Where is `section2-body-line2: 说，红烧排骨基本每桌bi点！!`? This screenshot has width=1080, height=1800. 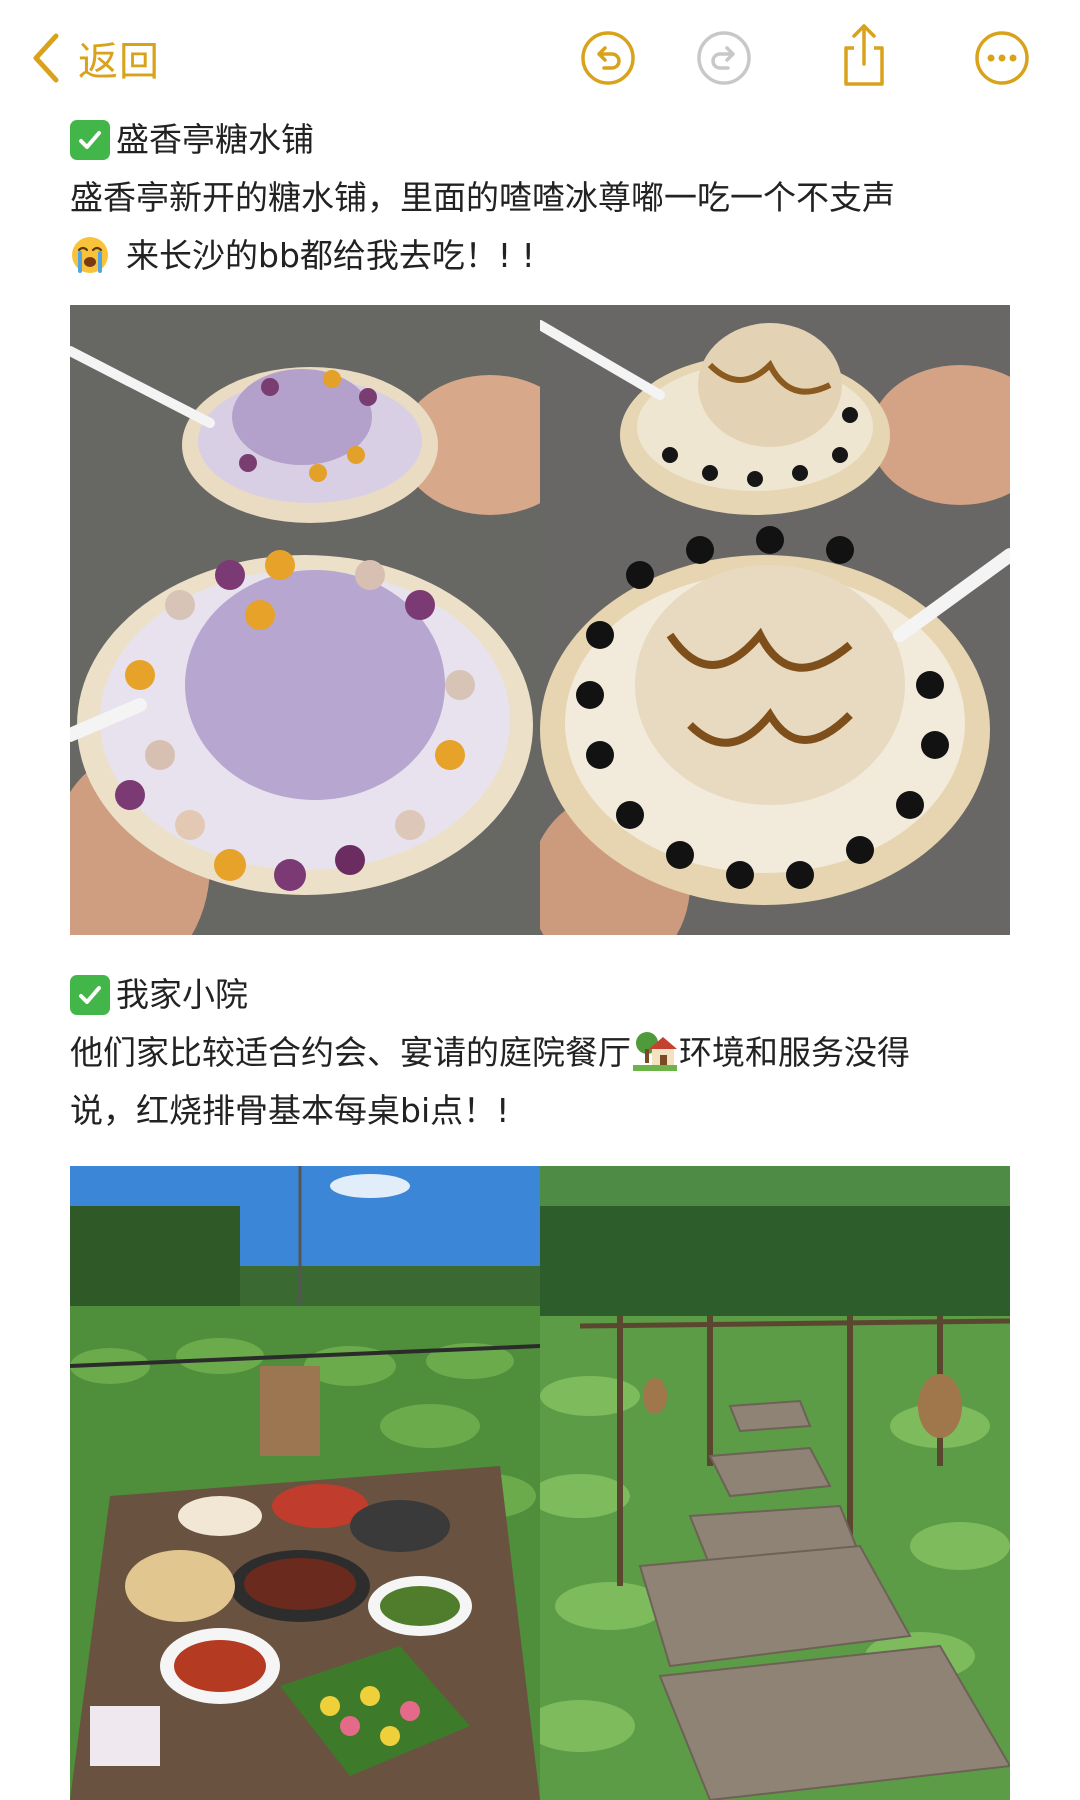 section2-body-line2: 说，红烧排骨基本每桌bi点！! is located at coordinates (290, 1110).